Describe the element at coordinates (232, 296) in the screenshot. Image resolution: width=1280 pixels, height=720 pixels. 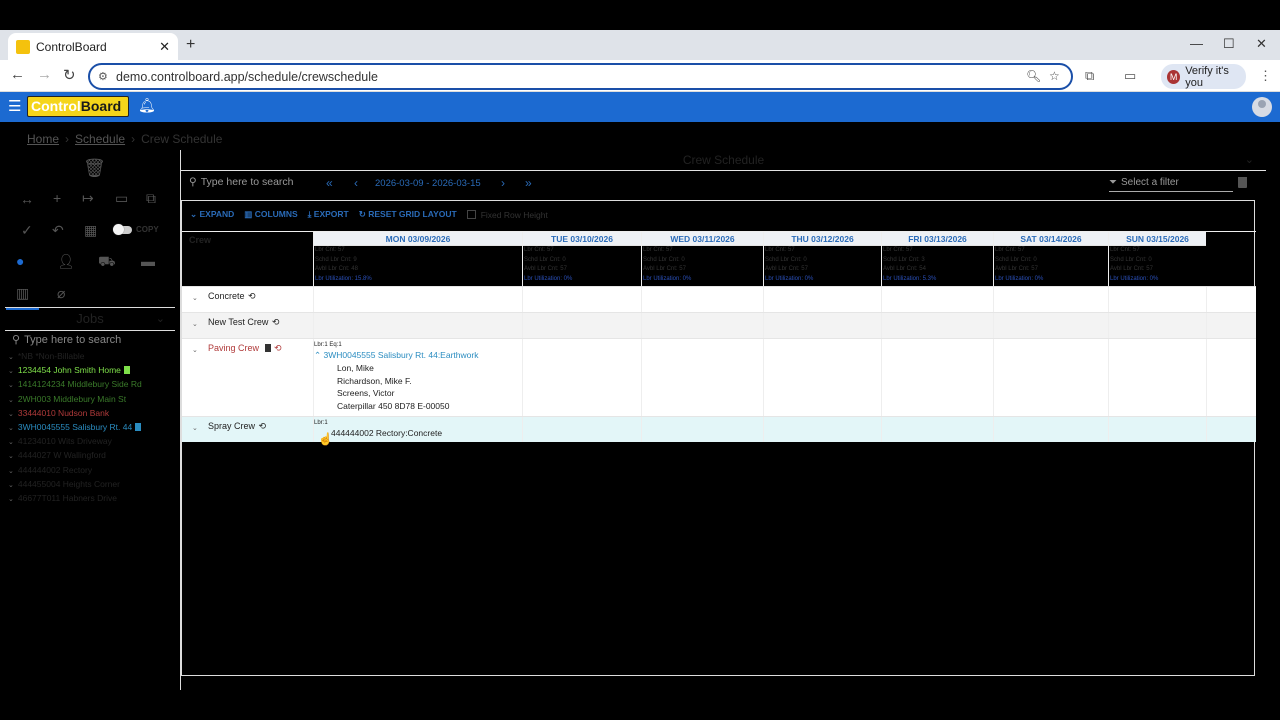
I see `crew-name: Concrete ⟲` at that location.